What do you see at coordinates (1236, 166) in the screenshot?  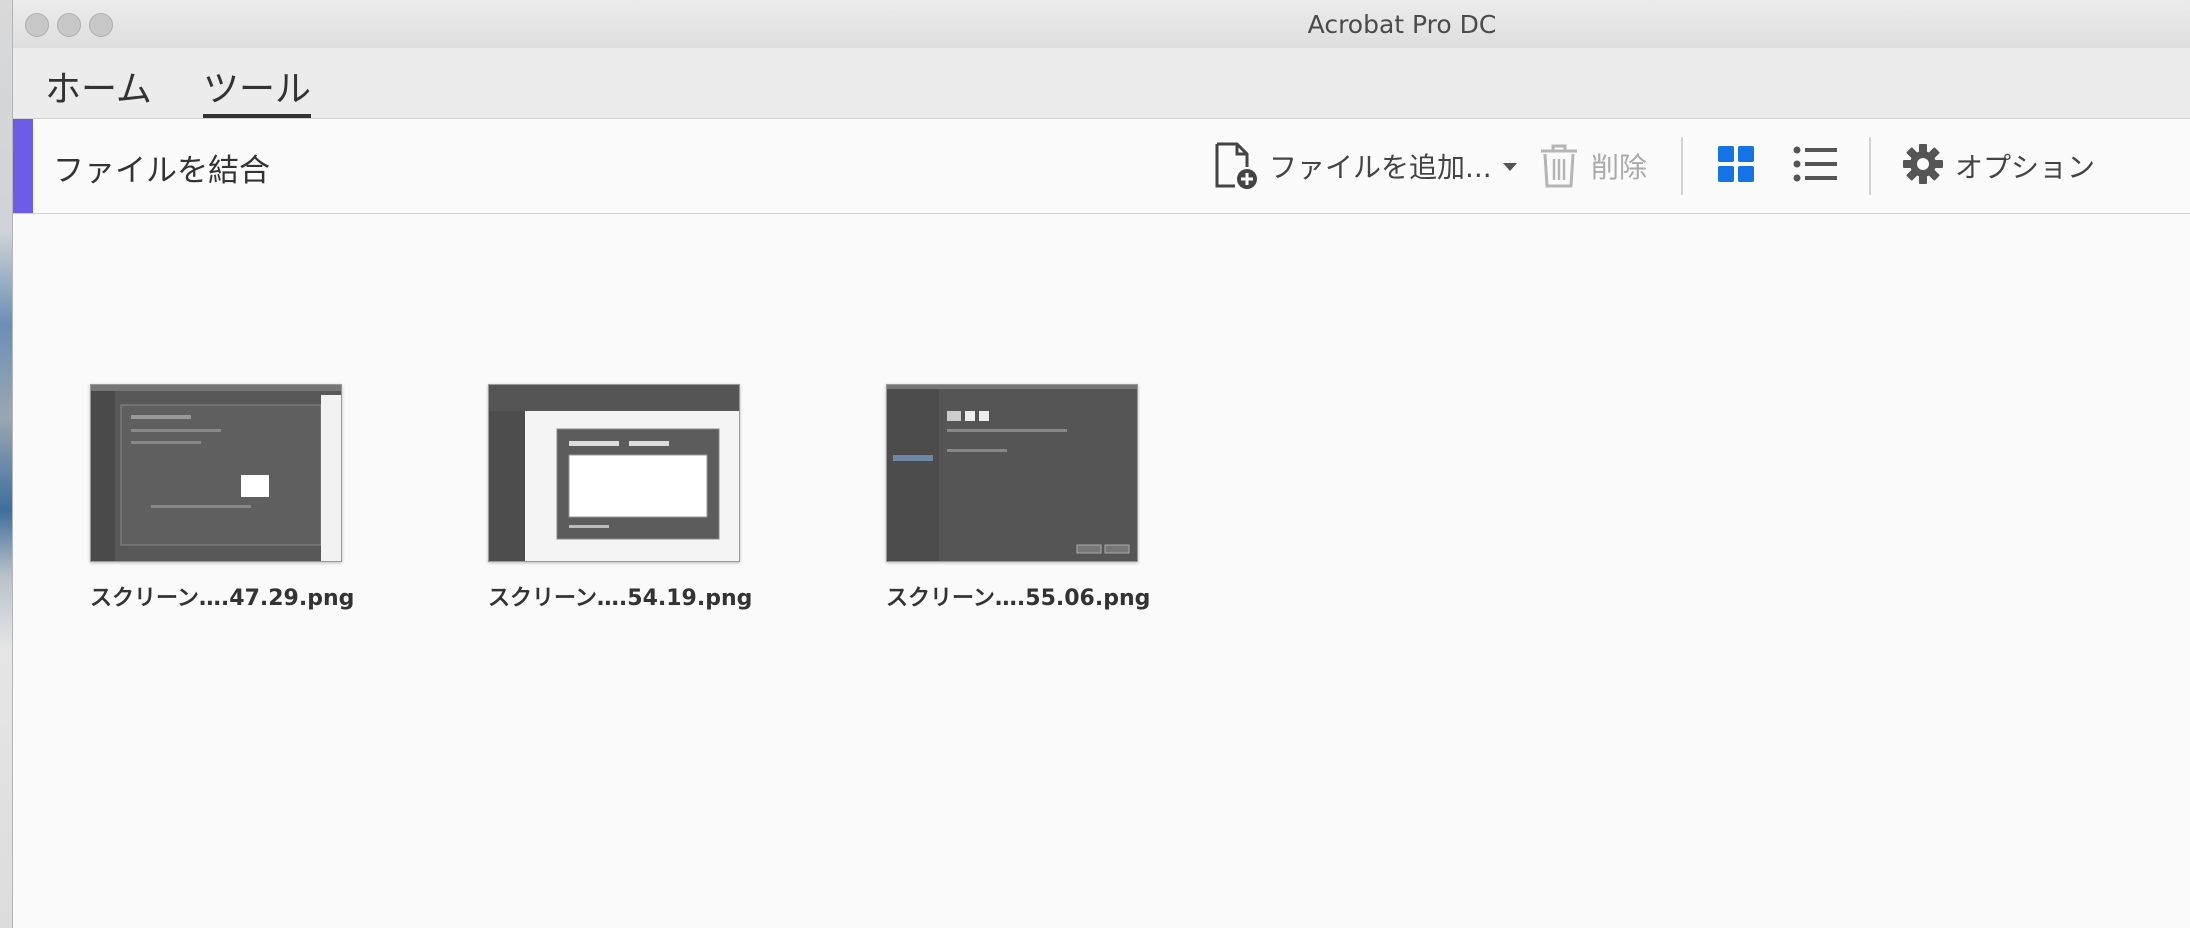 I see `add-file-icon` at bounding box center [1236, 166].